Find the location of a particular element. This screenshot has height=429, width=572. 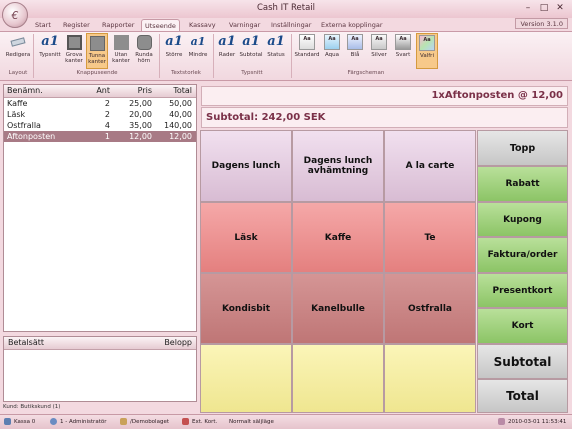

status-font-button: a1 Status is located at coordinates (276, 45).